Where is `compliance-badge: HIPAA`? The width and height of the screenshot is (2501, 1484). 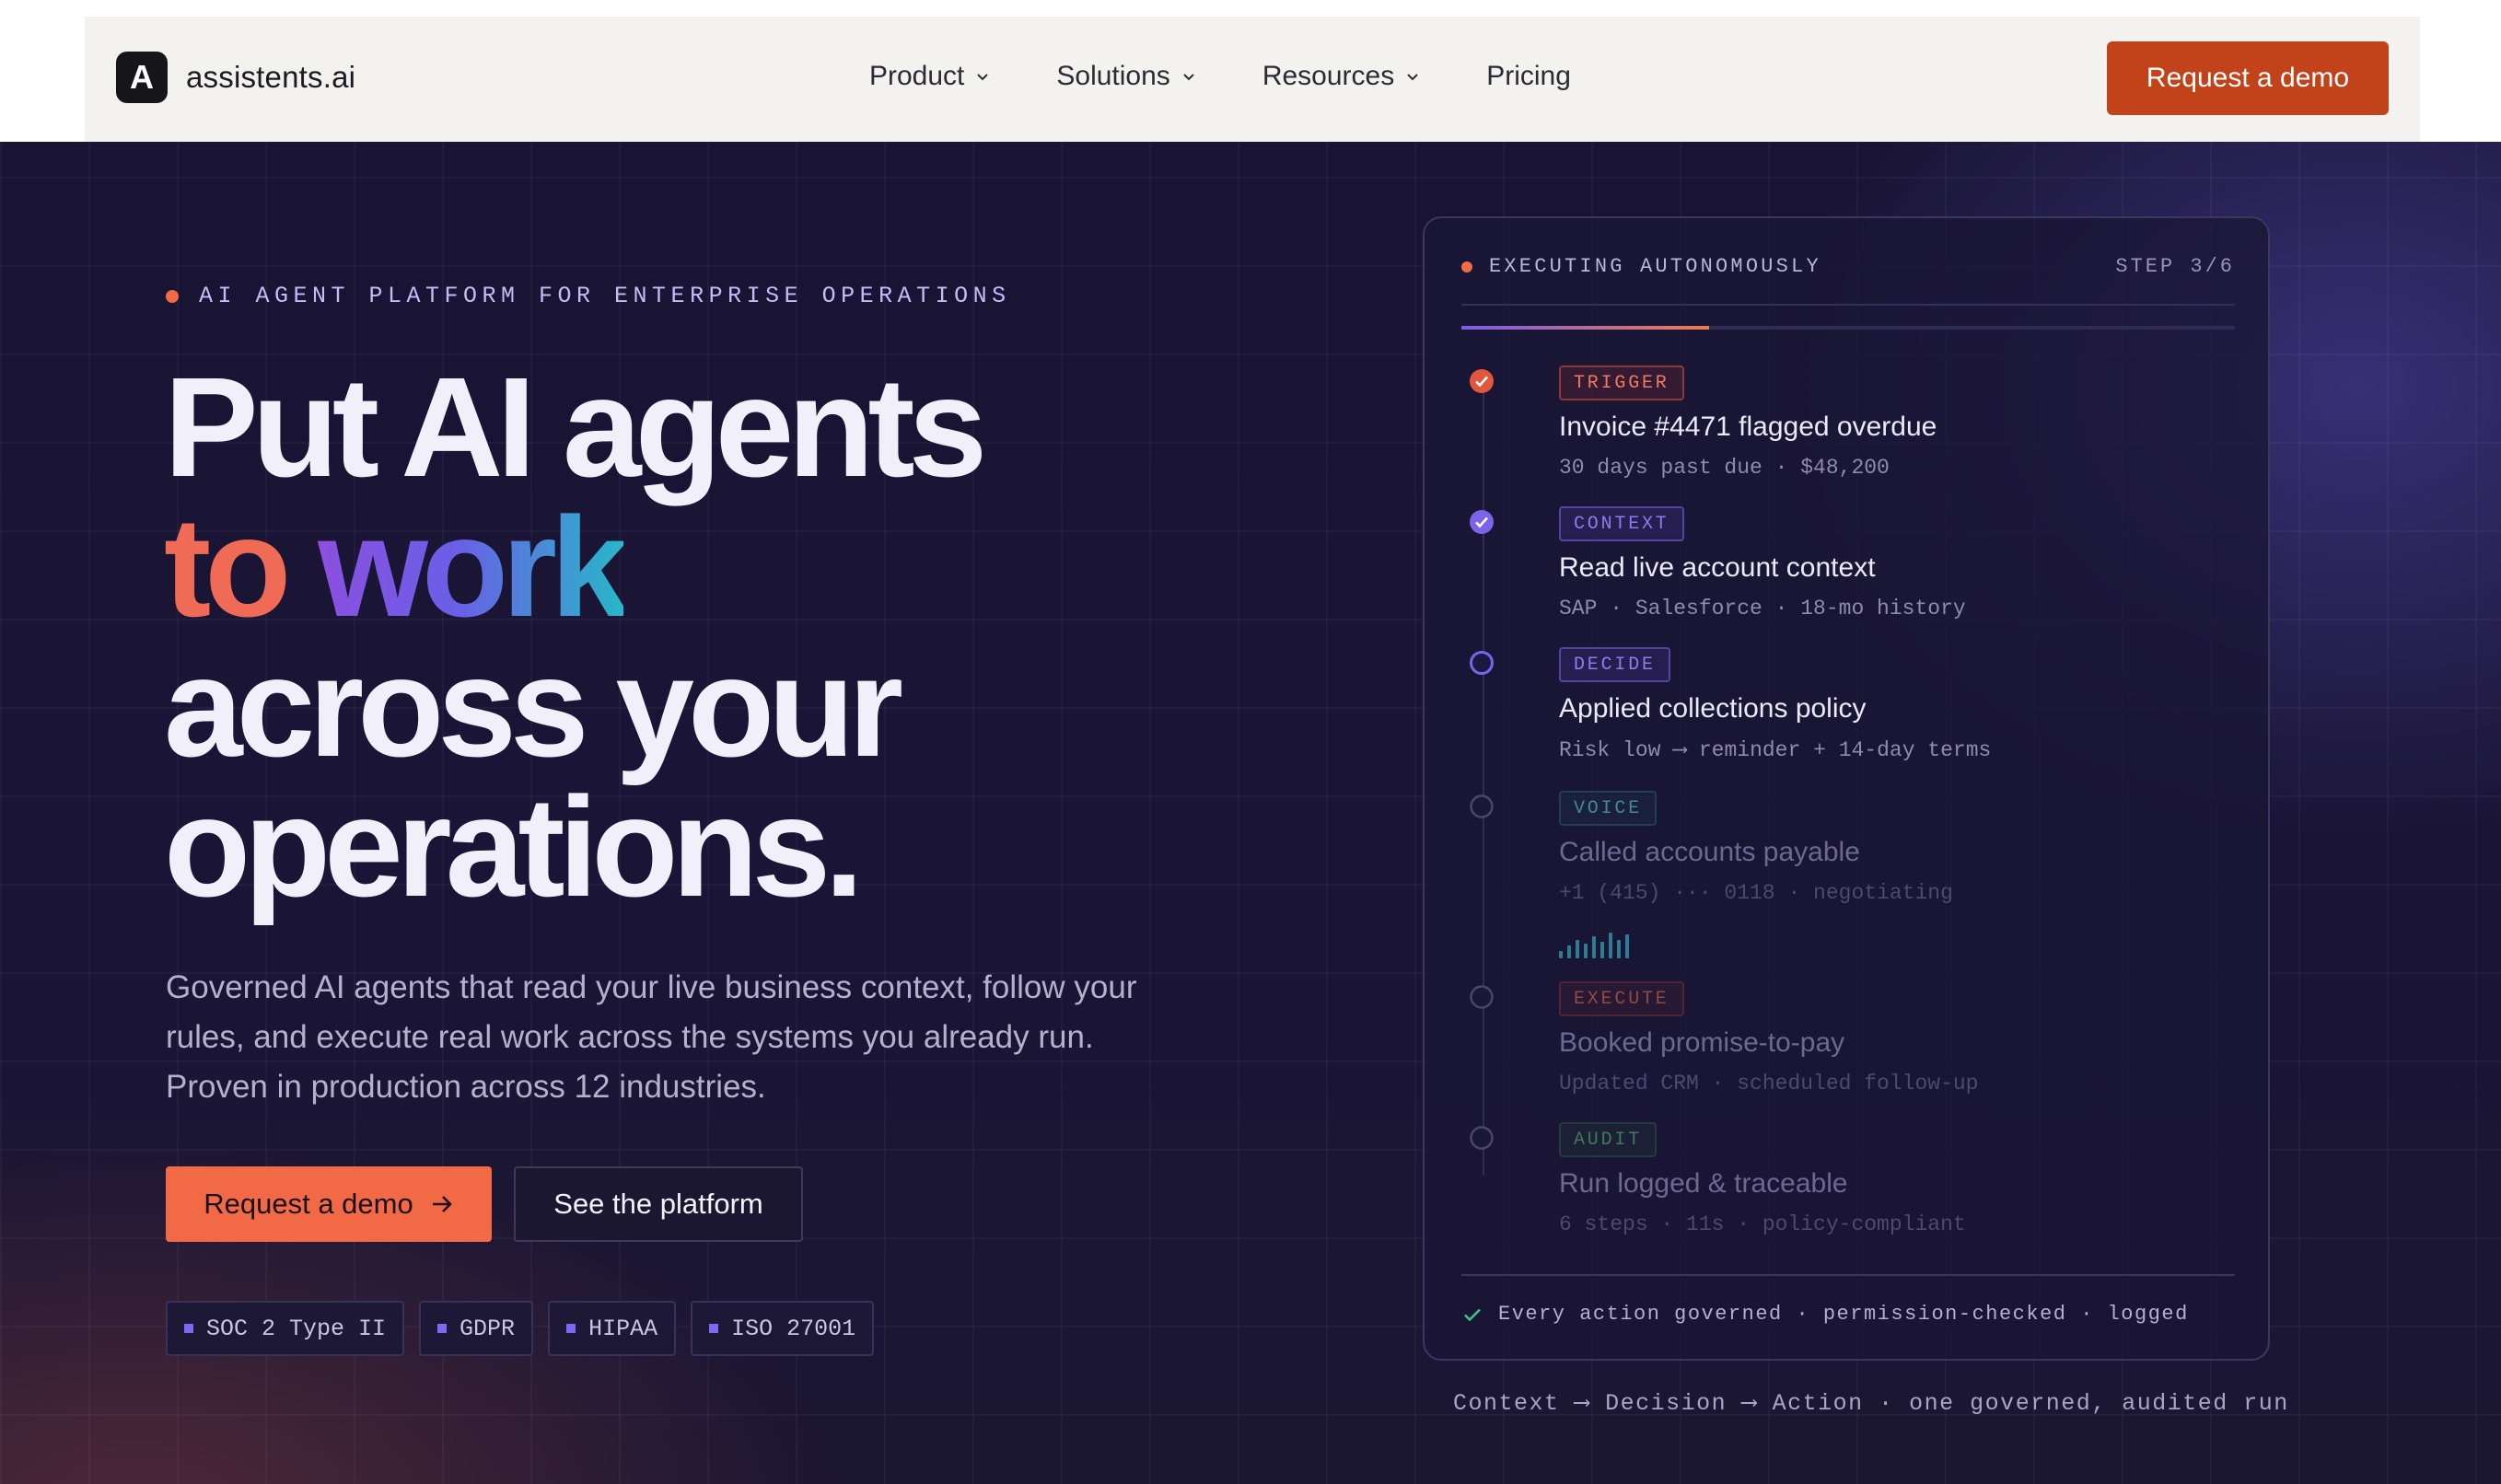
compliance-badge: HIPAA is located at coordinates (612, 1328).